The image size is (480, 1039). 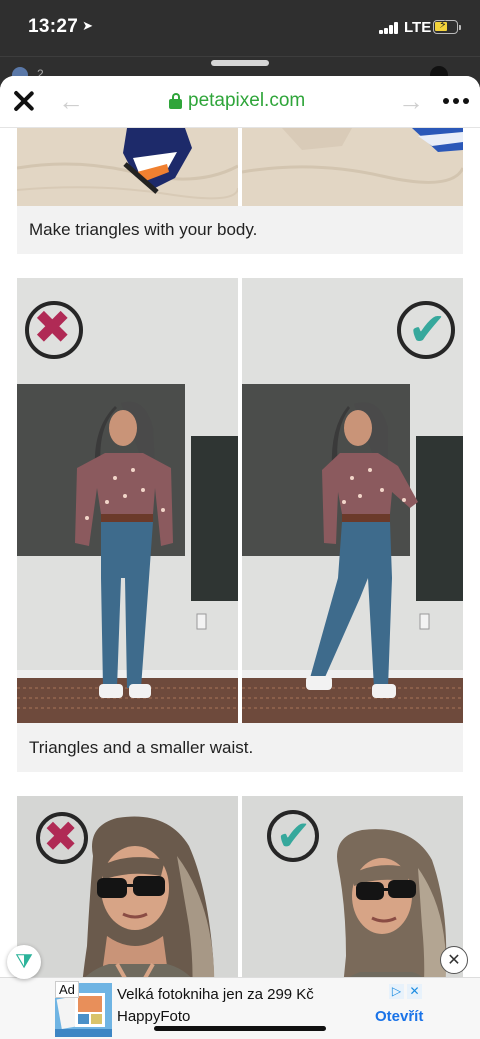 I want to click on back-arrow-icon: ←, so click(x=71, y=101).